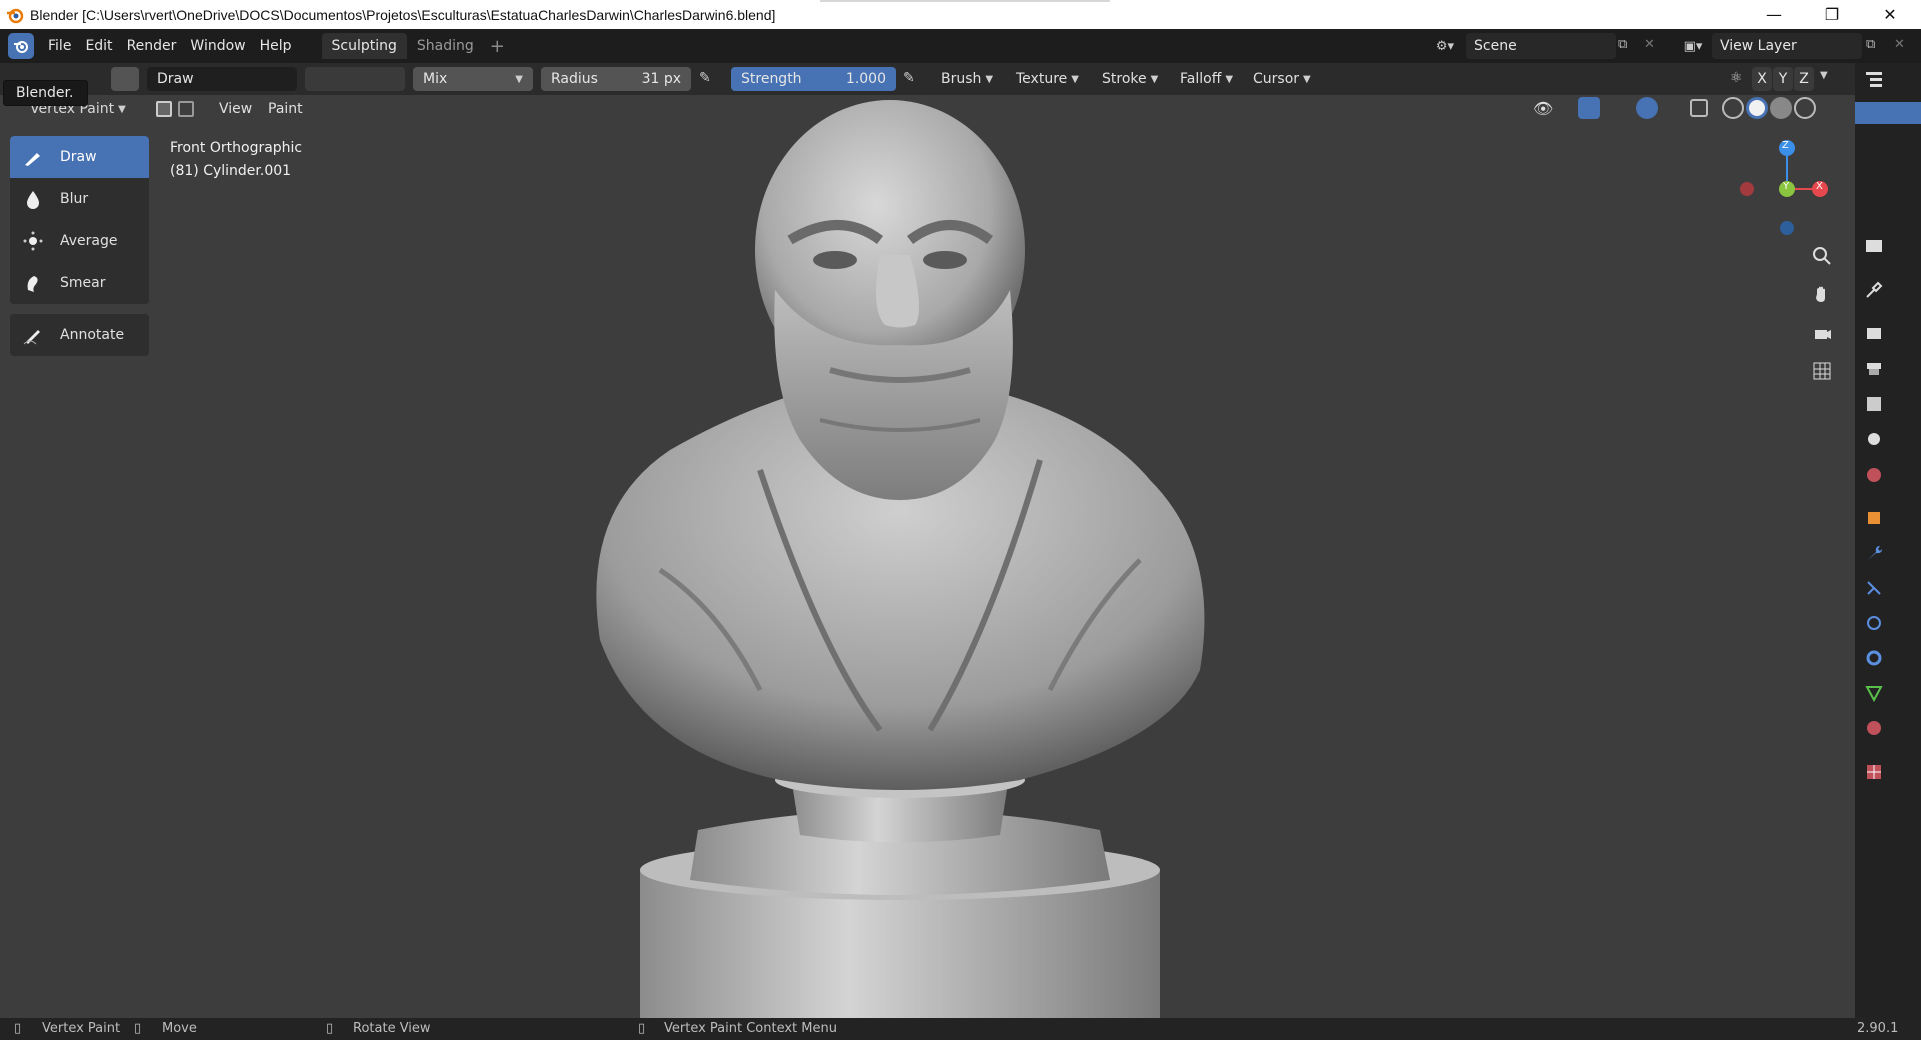  What do you see at coordinates (1874, 290) in the screenshot?
I see `tool-properties-icon` at bounding box center [1874, 290].